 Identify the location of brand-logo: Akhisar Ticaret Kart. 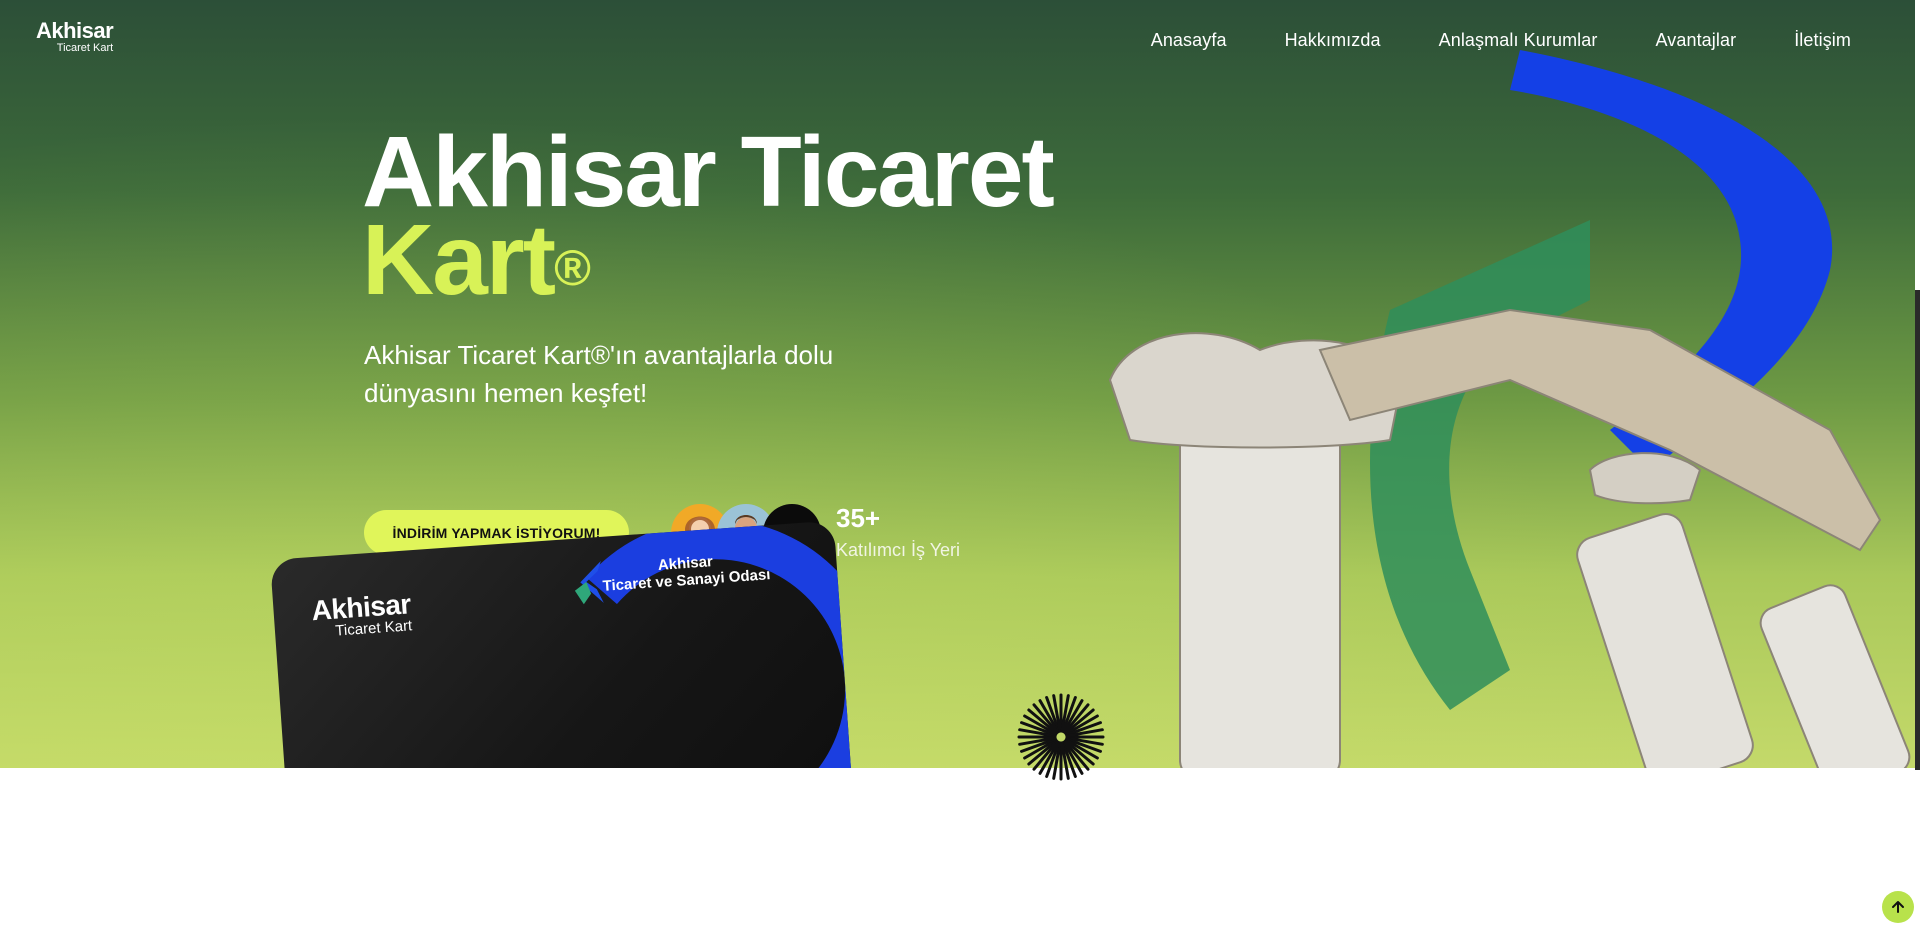
(75, 36).